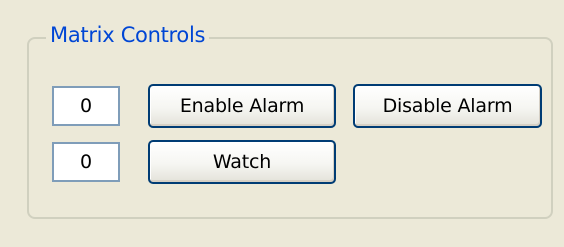  Describe the element at coordinates (86, 106) in the screenshot. I see `matrix-value-field-1: 0` at that location.